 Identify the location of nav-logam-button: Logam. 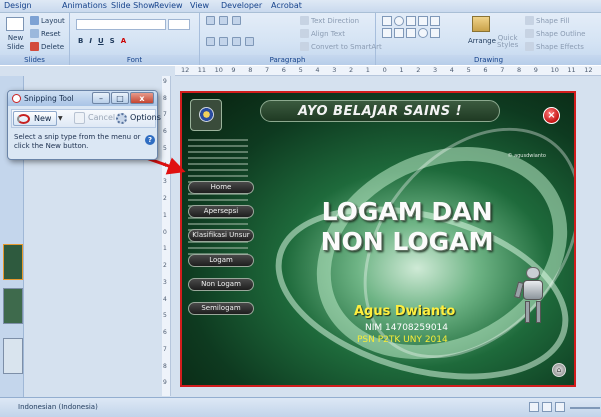
(221, 260).